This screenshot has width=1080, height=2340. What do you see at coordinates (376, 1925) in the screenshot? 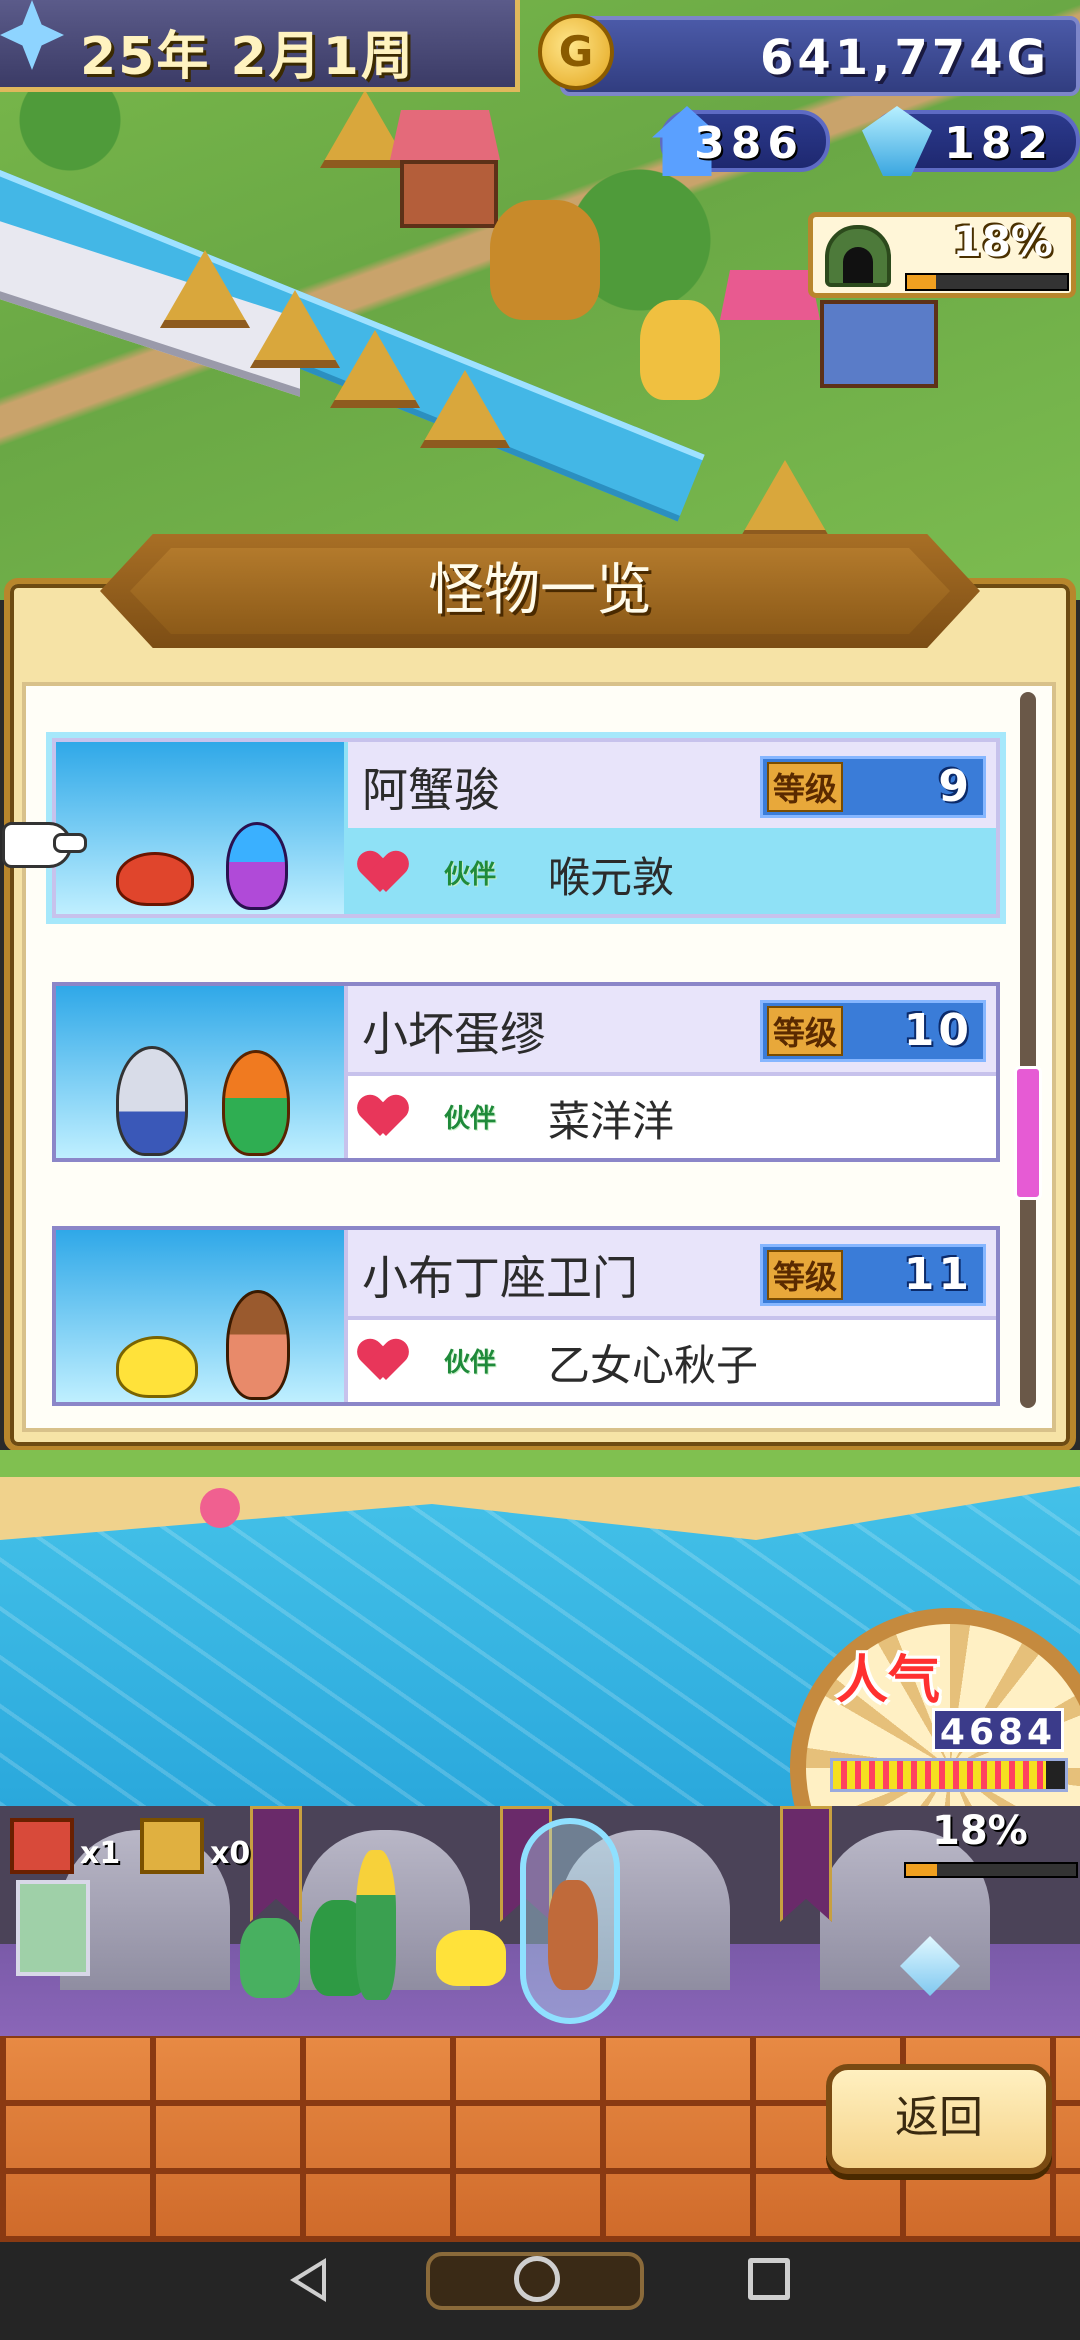
I see `sunflower-sprite` at bounding box center [376, 1925].